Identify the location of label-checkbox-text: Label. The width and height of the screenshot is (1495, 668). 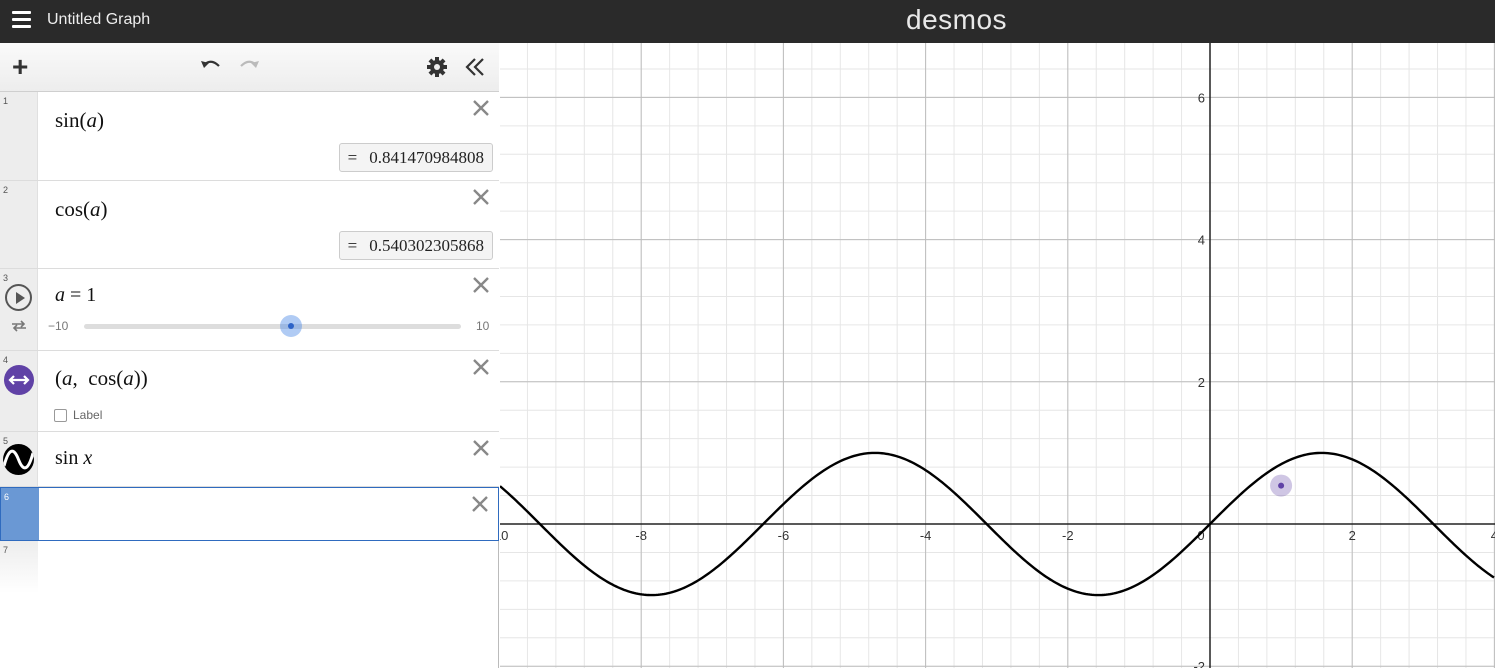
(87, 415).